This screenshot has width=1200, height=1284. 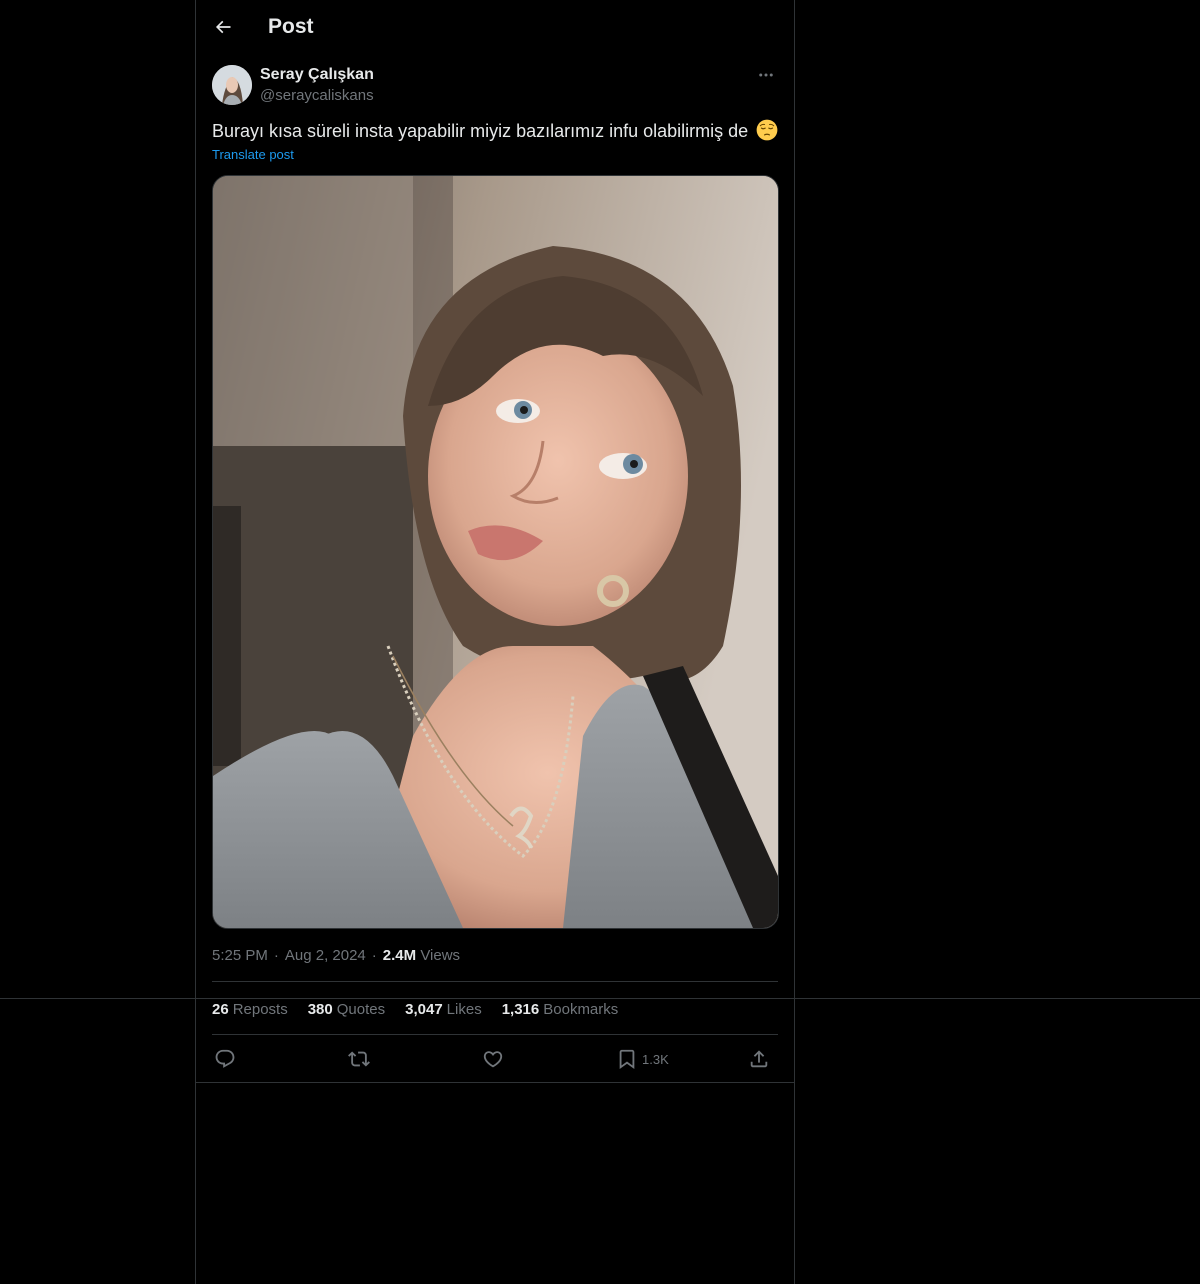 I want to click on post-meta: 5:25 PM · Aug 2, 2024 · 2.4M Views, so click(x=336, y=956).